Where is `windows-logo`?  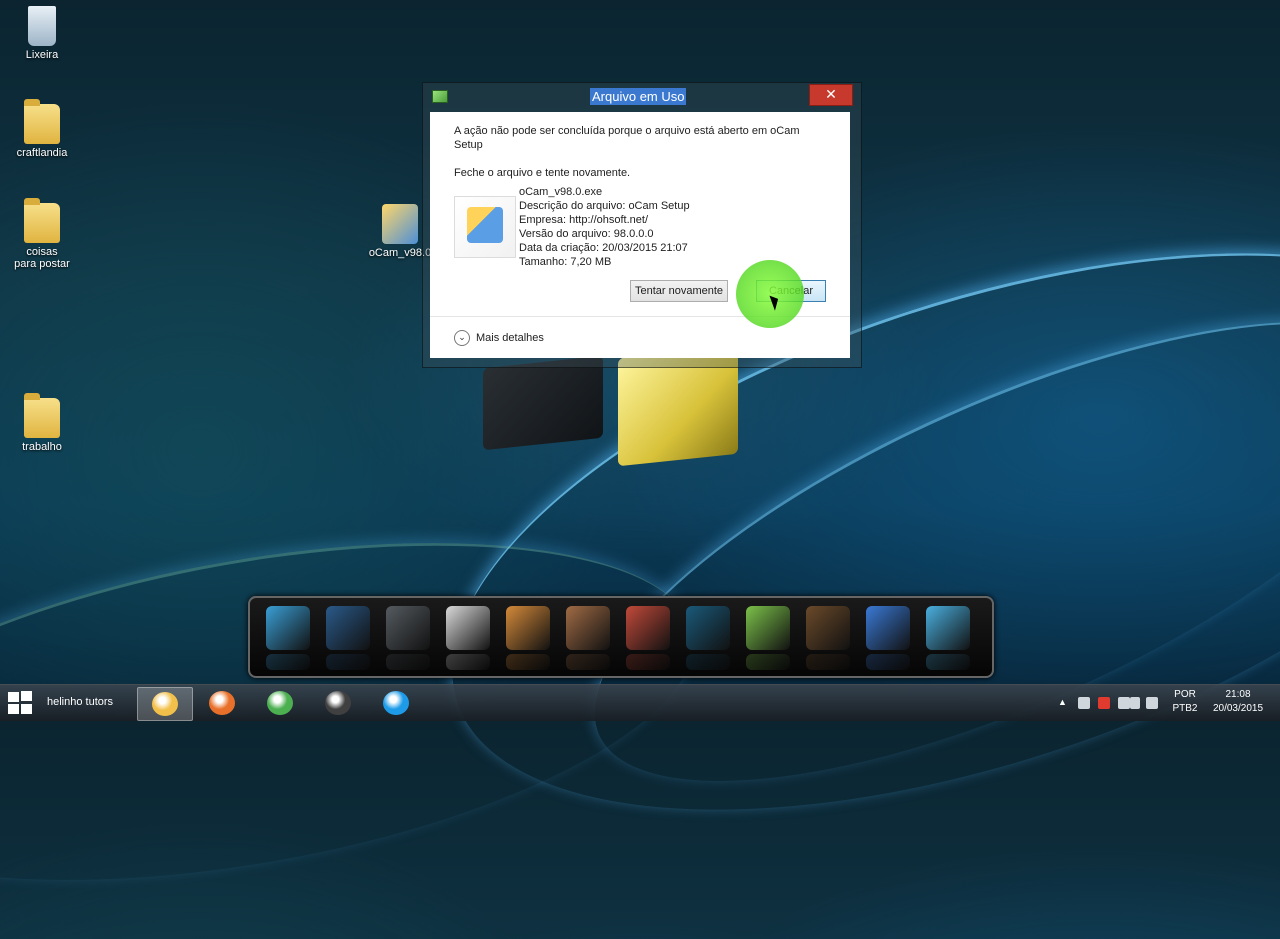 windows-logo is located at coordinates (623, 408).